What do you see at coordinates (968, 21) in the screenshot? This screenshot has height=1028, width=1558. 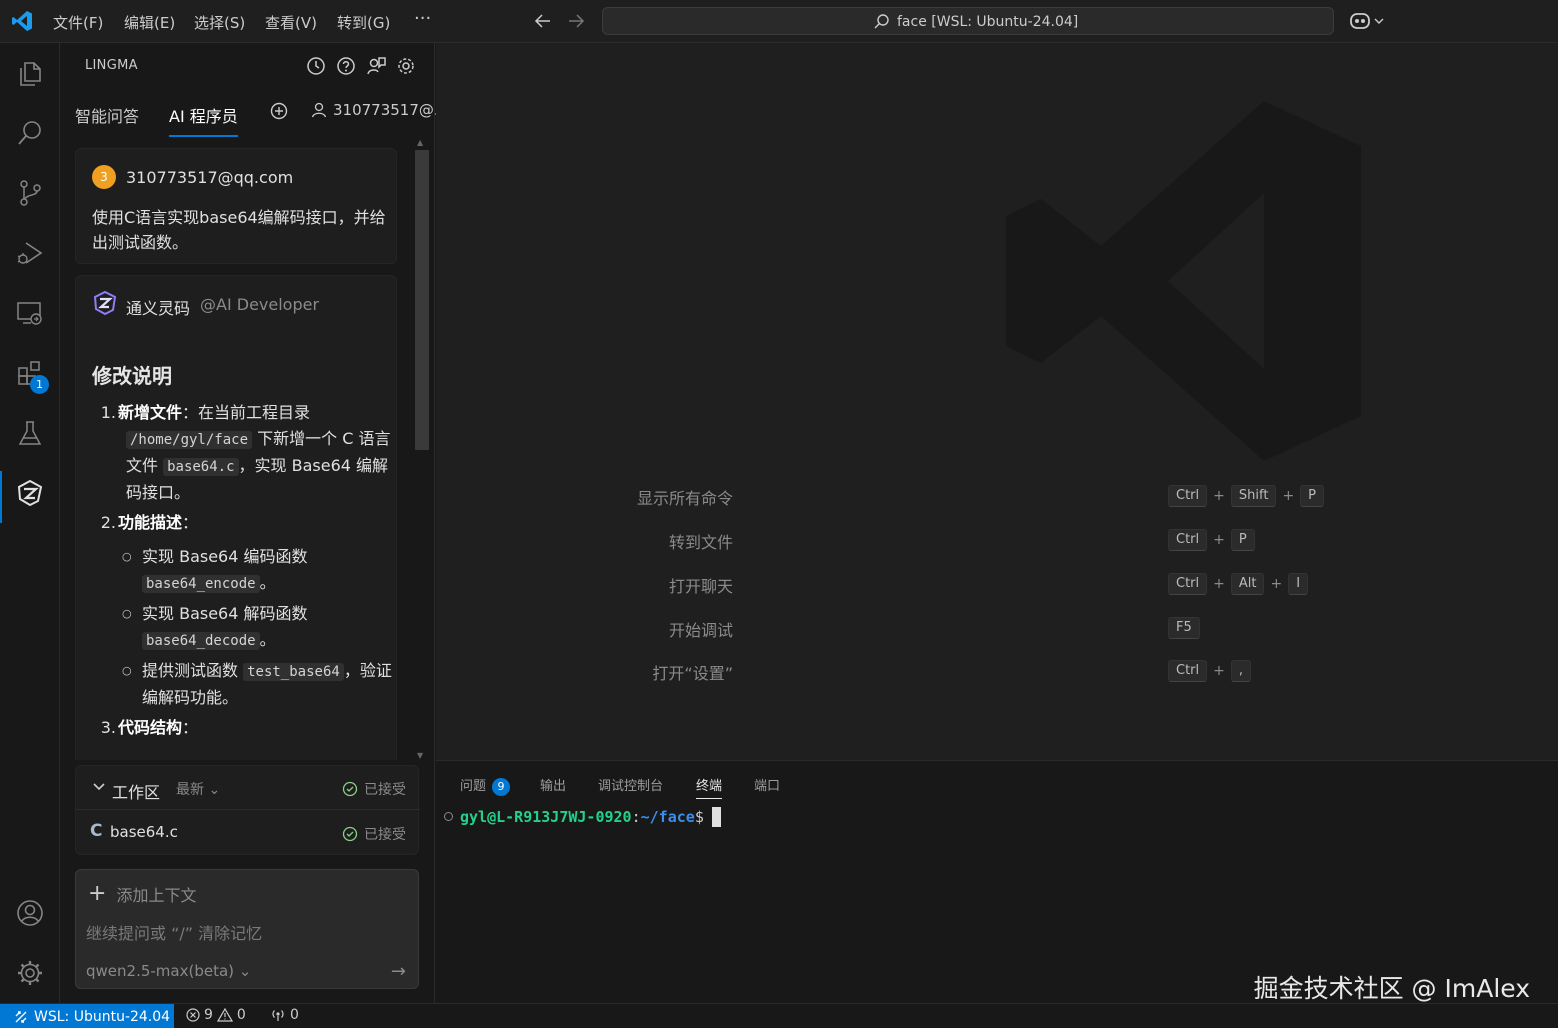 I see `command-center-search: face [WSL: Ubuntu-24.04]` at bounding box center [968, 21].